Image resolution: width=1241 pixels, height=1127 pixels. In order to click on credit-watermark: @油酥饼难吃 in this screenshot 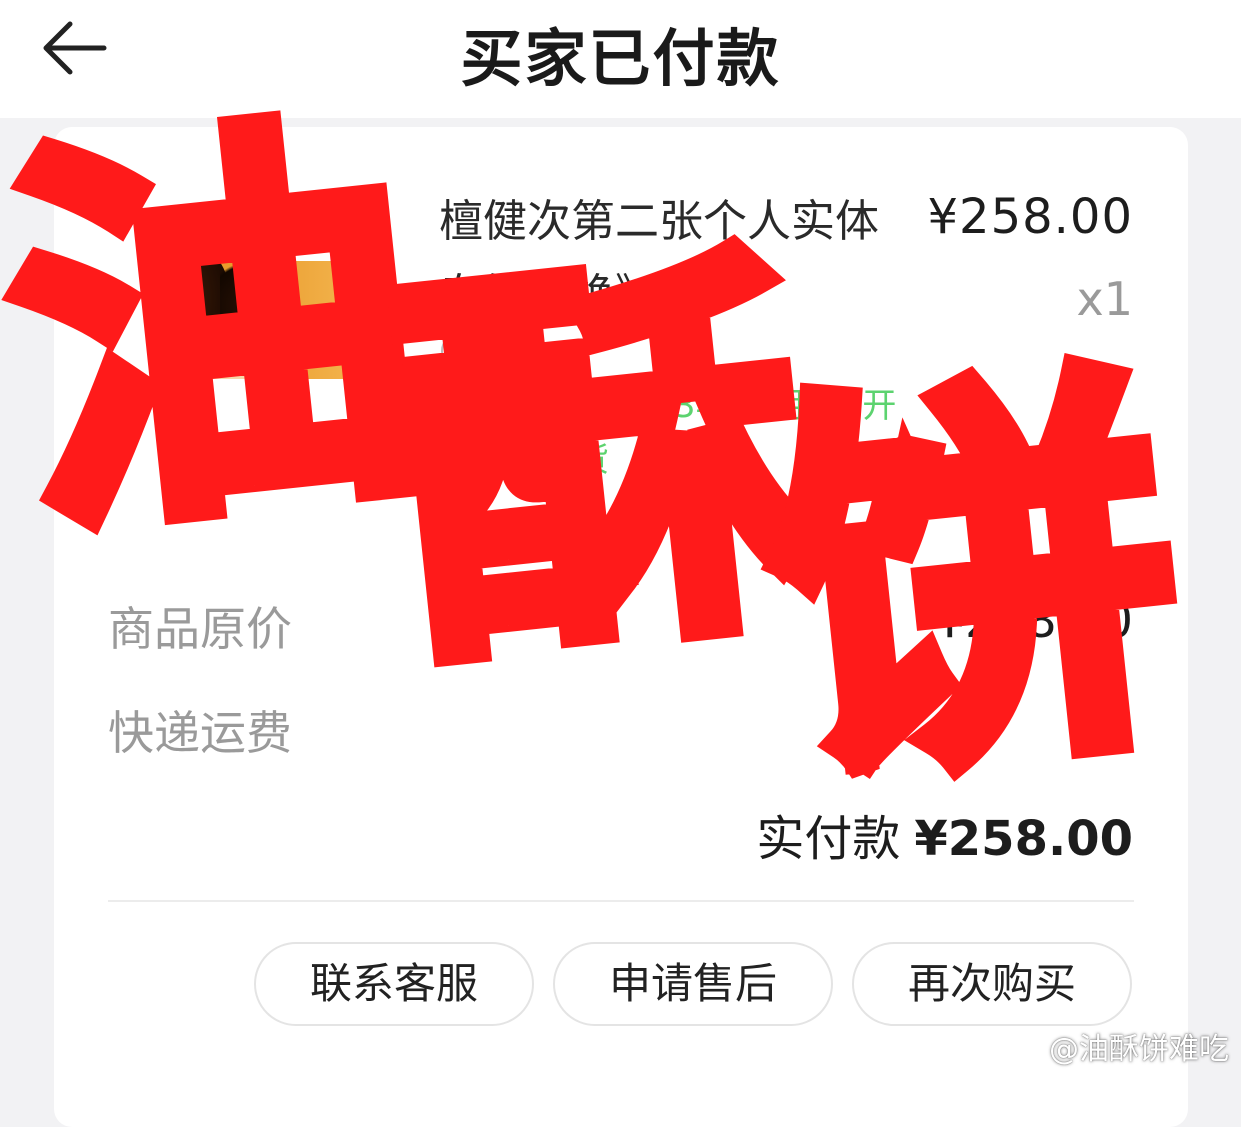, I will do `click(1118, 1046)`.